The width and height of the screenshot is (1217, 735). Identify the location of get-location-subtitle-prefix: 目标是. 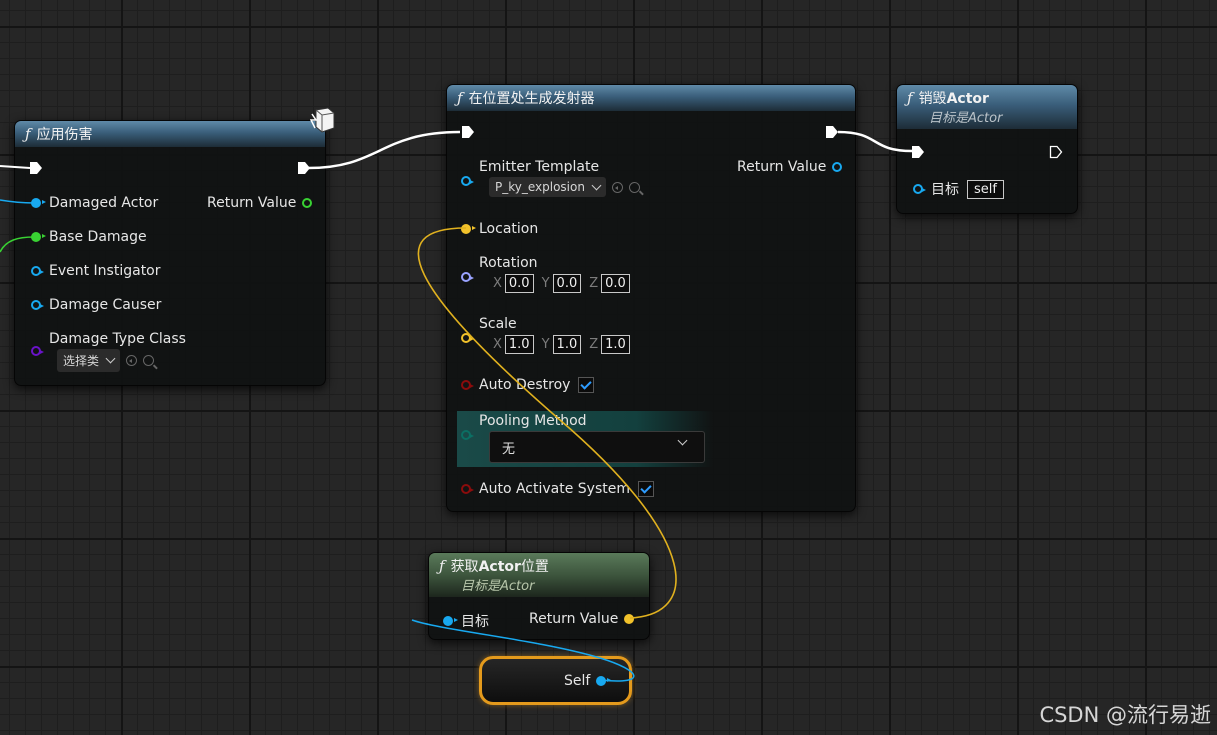
(481, 586).